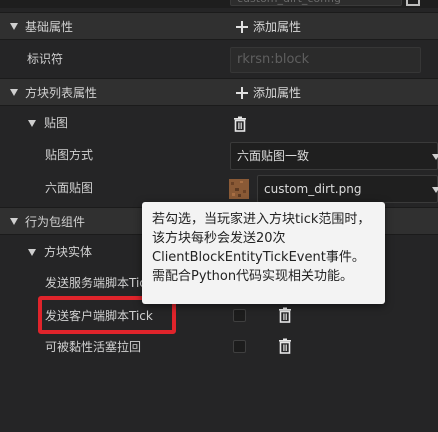  Describe the element at coordinates (61, 93) in the screenshot. I see `section-block-list-label: 方块列表属性` at that location.